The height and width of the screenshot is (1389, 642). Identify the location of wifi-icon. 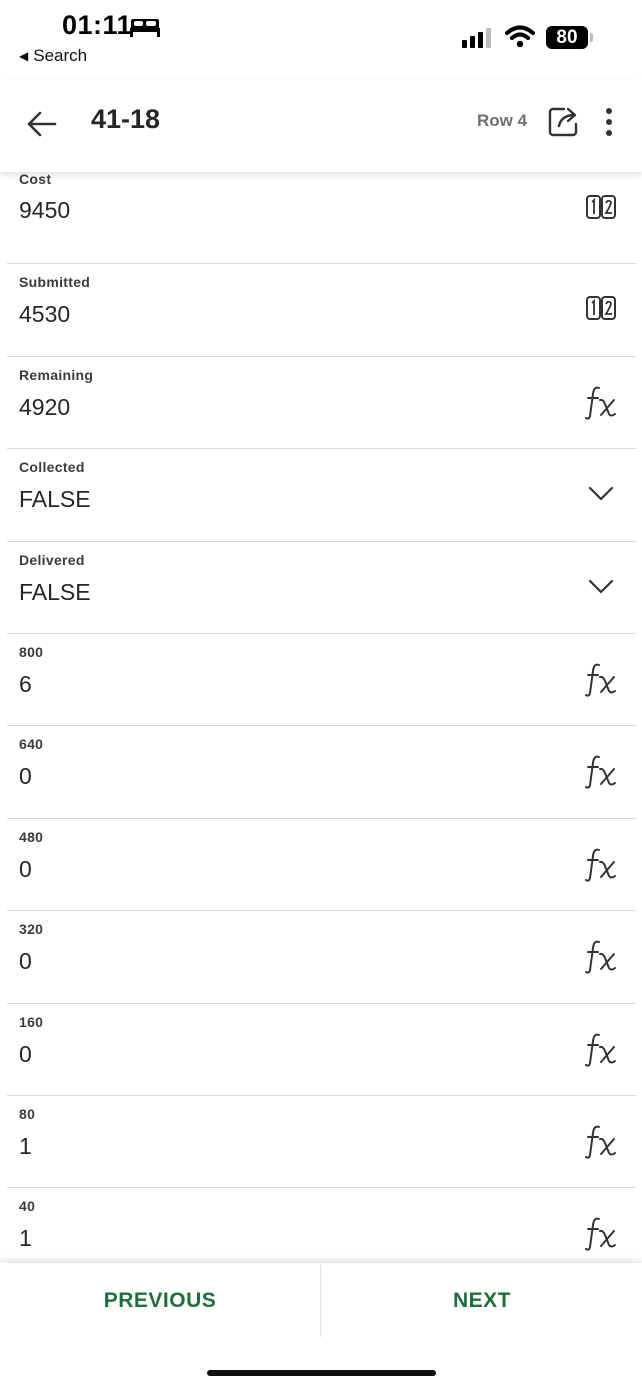
(520, 36).